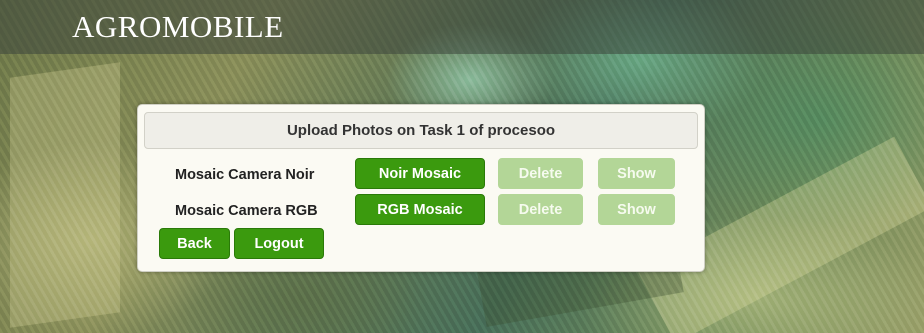 This screenshot has height=333, width=924. I want to click on rgb-delete-button: Delete, so click(540, 209).